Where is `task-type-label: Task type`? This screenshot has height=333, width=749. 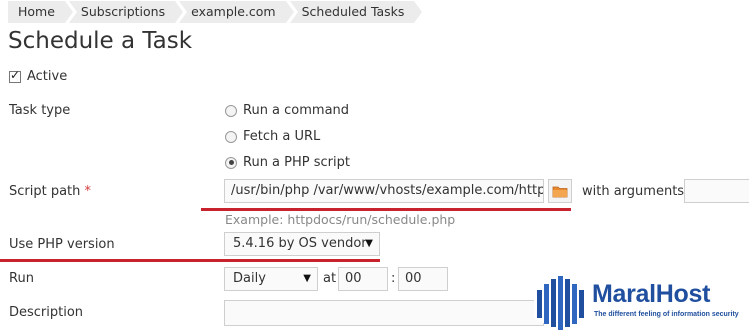
task-type-label: Task type is located at coordinates (40, 110).